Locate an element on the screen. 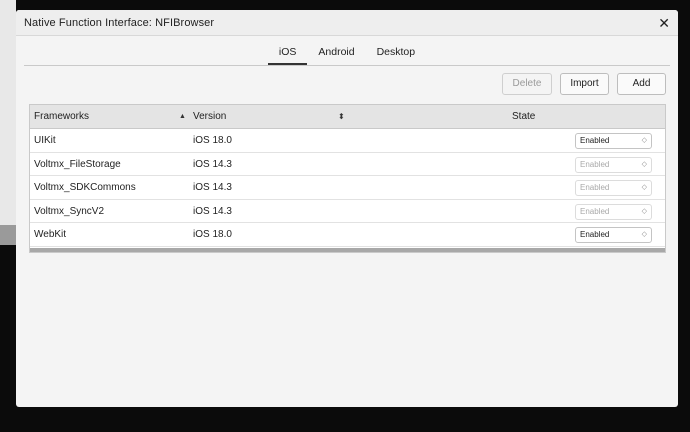 The width and height of the screenshot is (690, 432). sort-both-icon: ⬍ is located at coordinates (341, 117).